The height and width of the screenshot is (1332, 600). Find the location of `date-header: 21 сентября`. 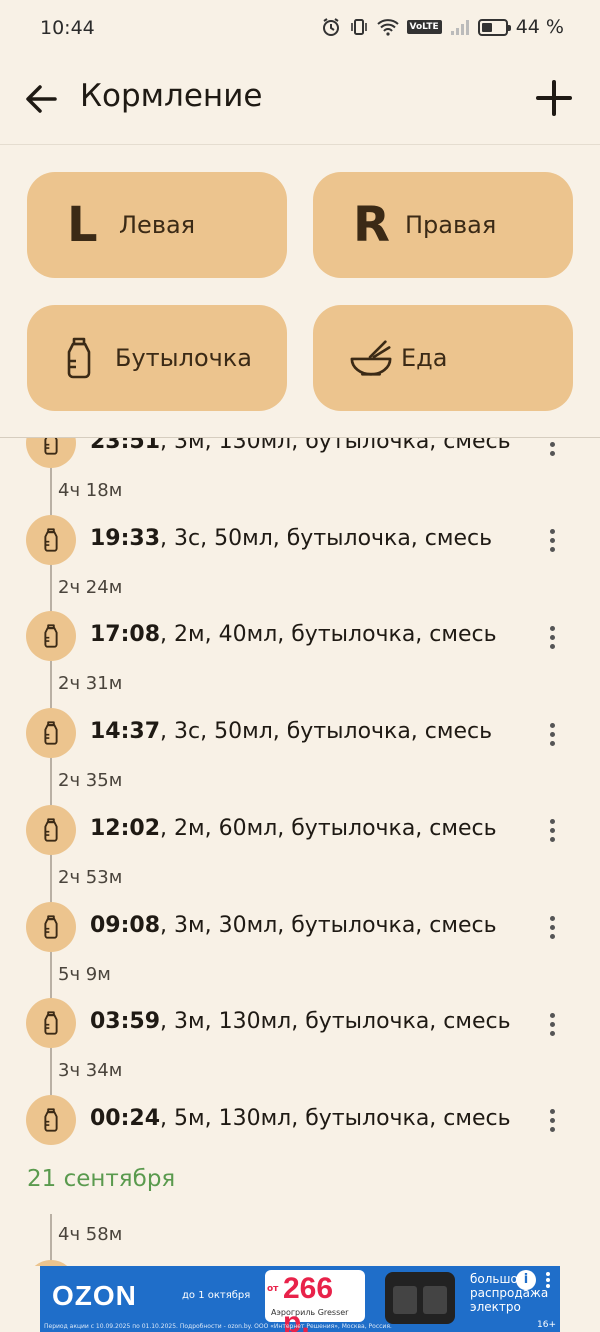

date-header: 21 сентября is located at coordinates (101, 1179).